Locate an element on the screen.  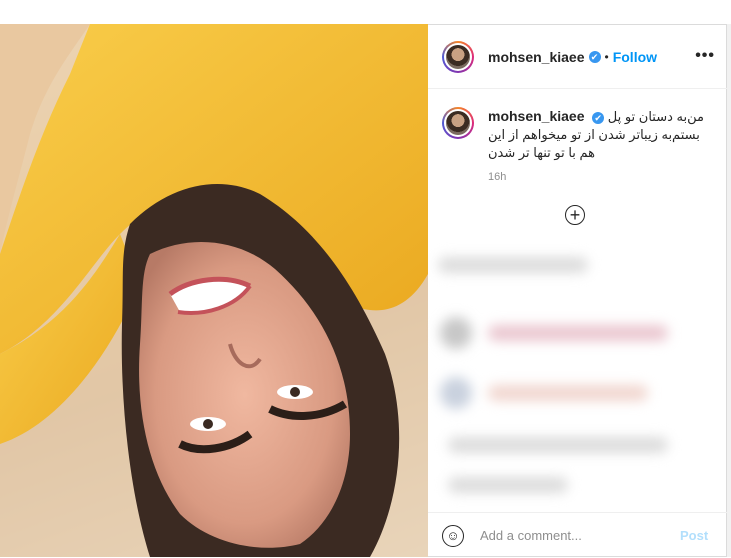
profile-picture is located at coordinates (458, 56).